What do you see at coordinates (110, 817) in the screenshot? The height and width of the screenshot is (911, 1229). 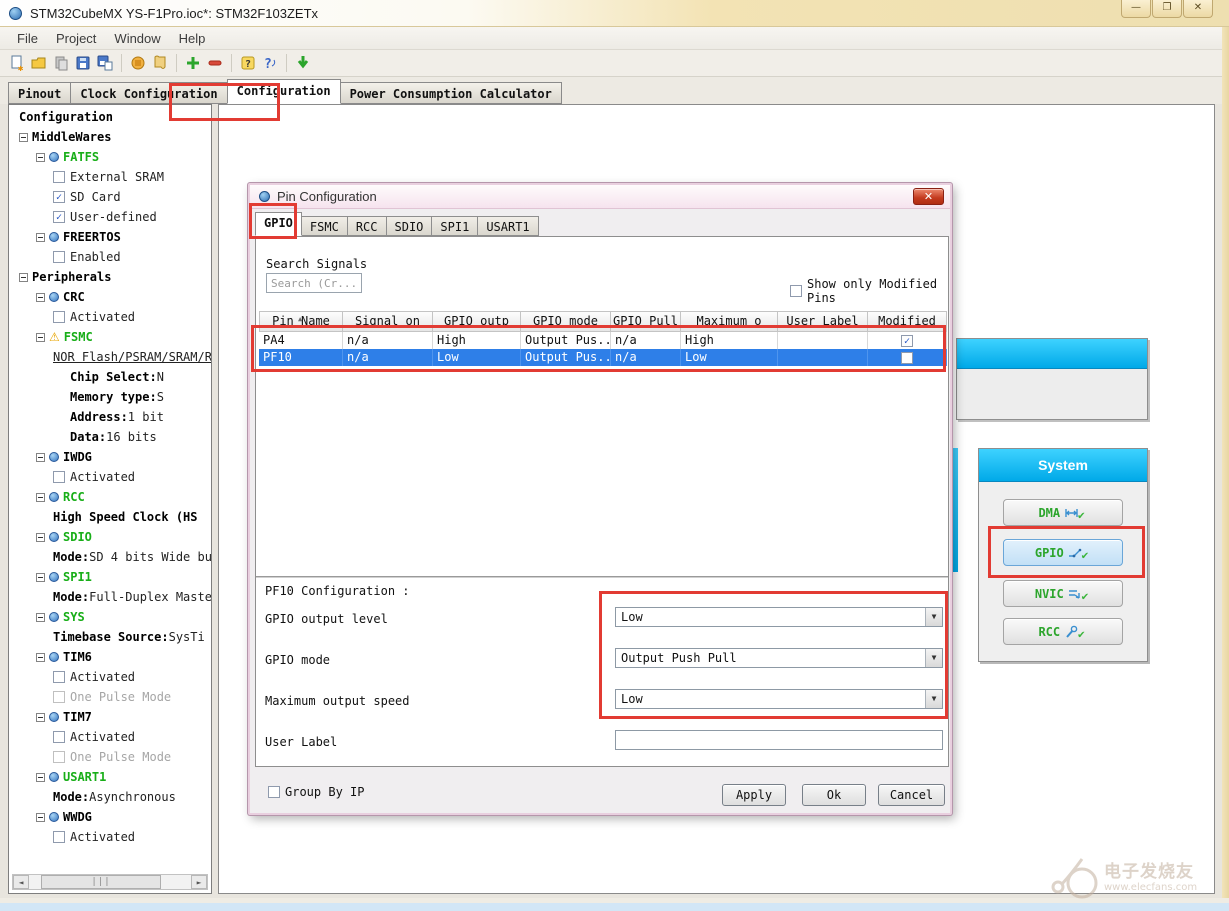 I see `tree-item-wwdg: WWDG` at bounding box center [110, 817].